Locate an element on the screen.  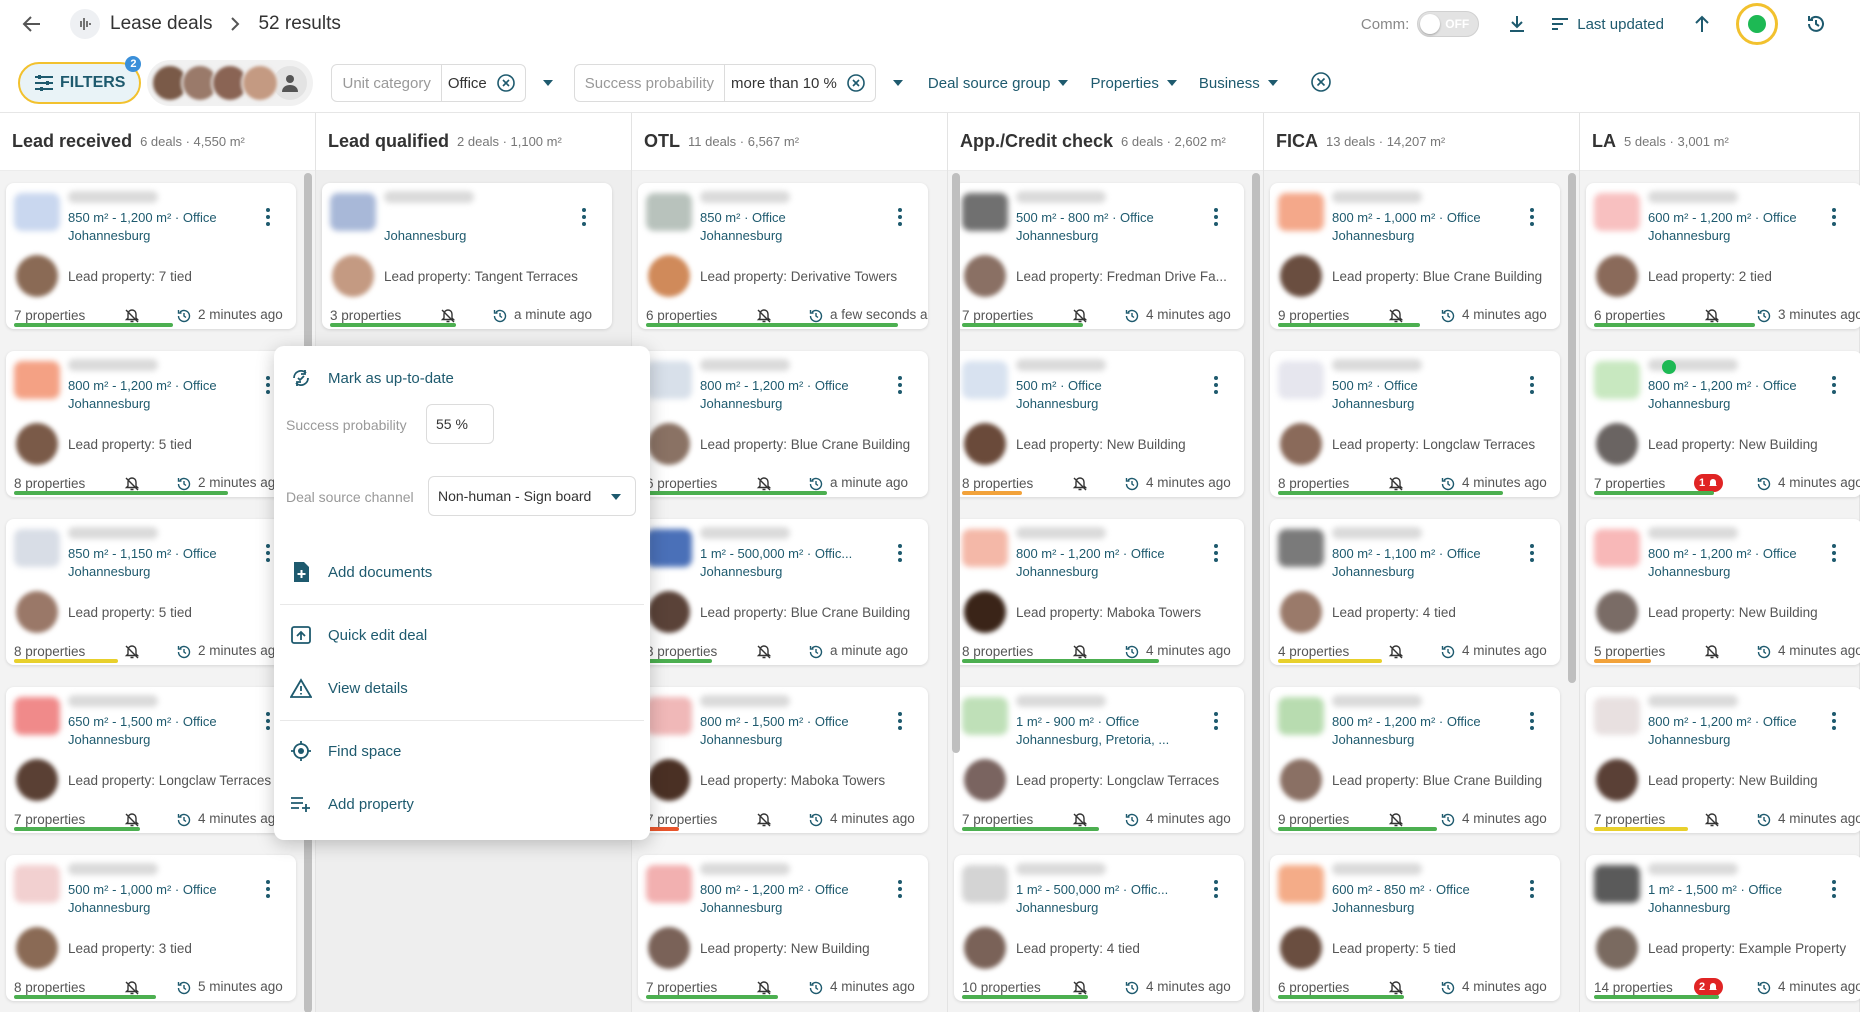
sort-button: Last updated is located at coordinates (1607, 24).